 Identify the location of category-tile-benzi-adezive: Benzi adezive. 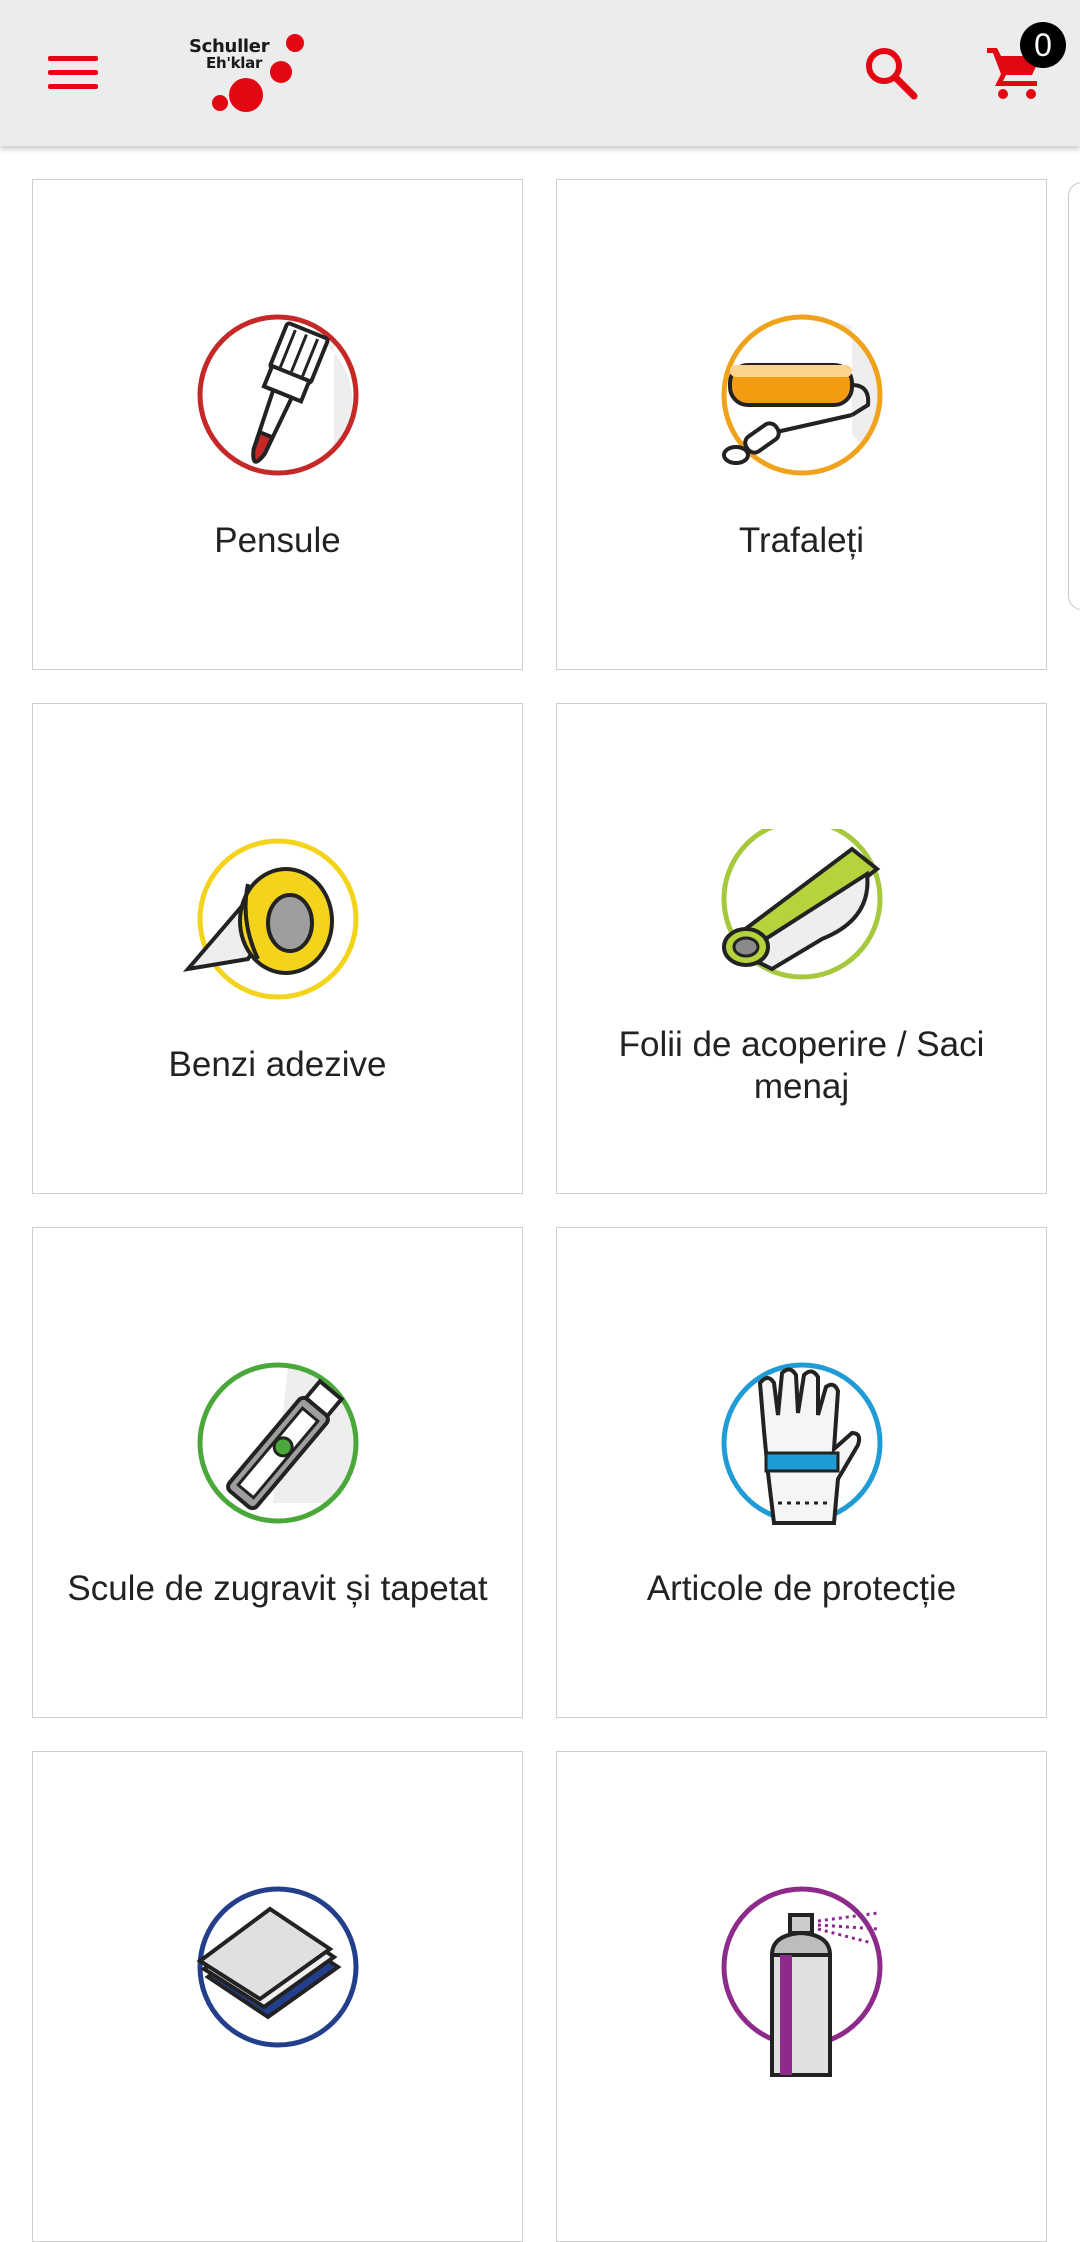
(277, 948).